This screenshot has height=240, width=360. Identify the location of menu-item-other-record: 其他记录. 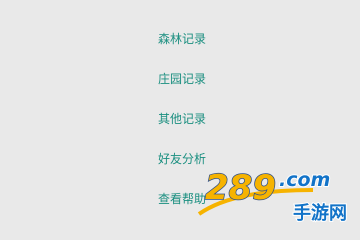
(182, 119).